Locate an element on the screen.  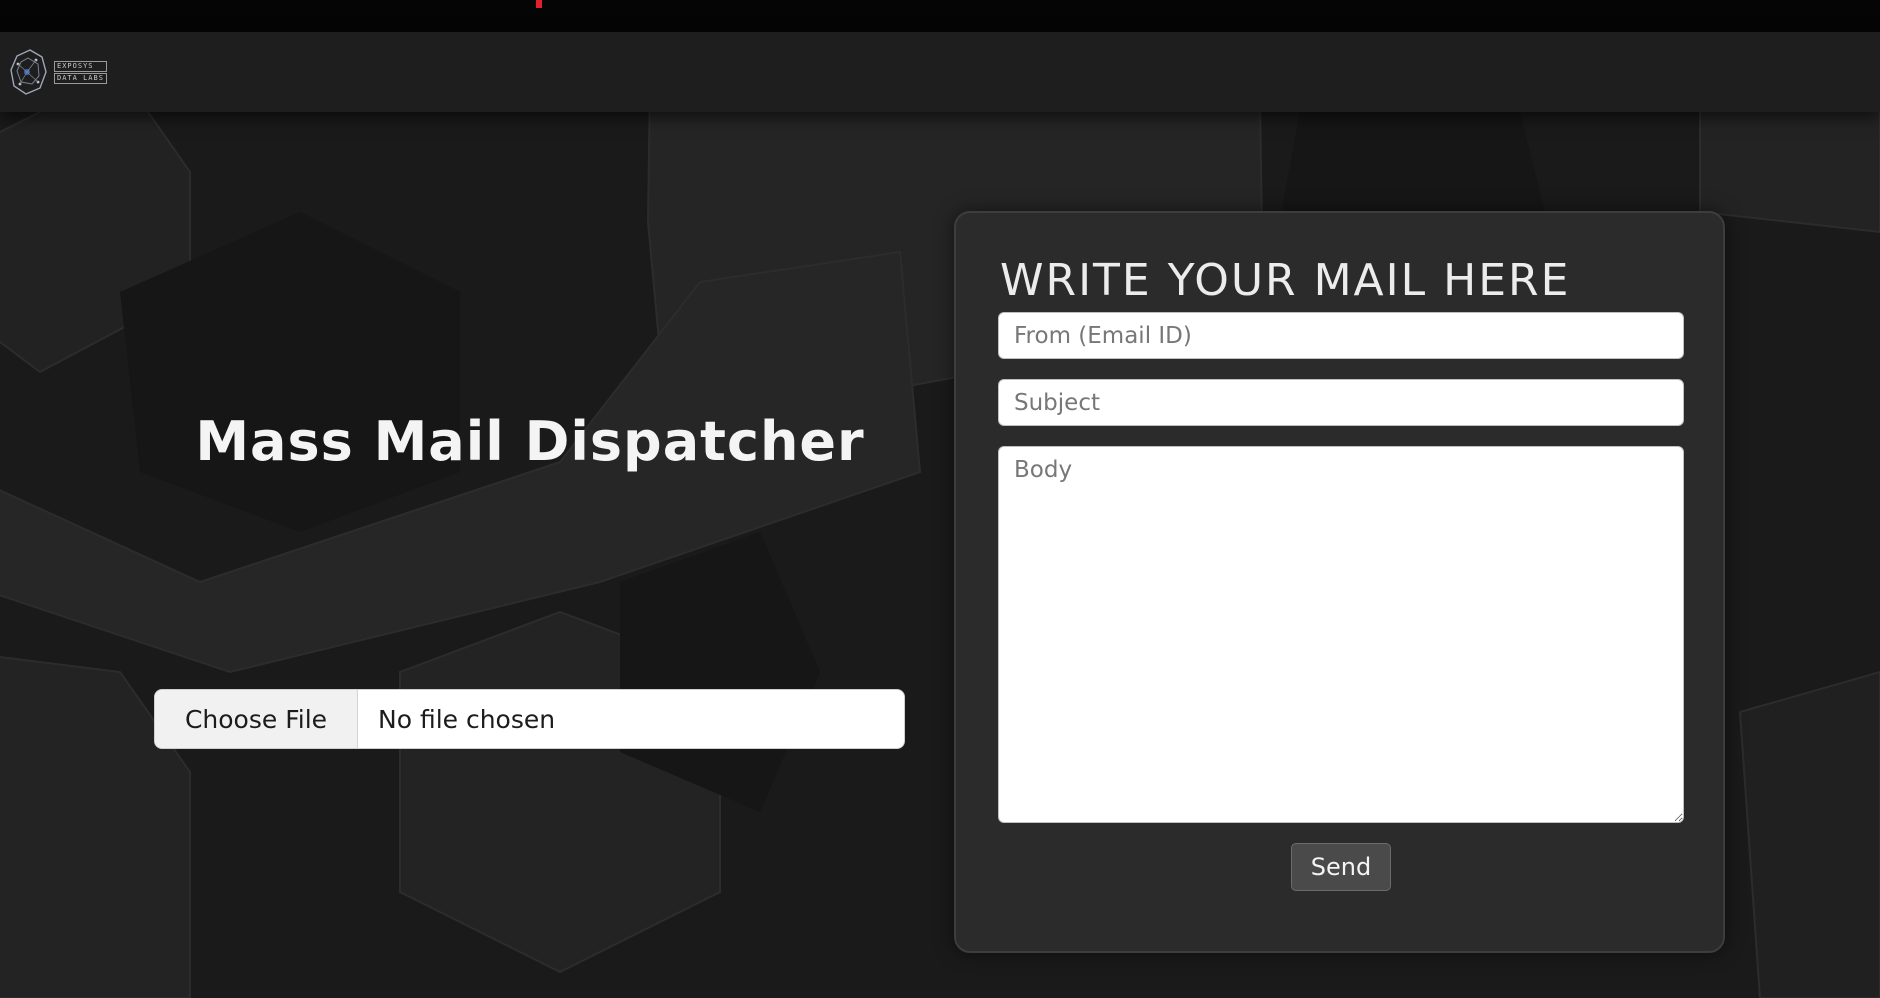
page-title: Mass Mail Dispatcher is located at coordinates (530, 441).